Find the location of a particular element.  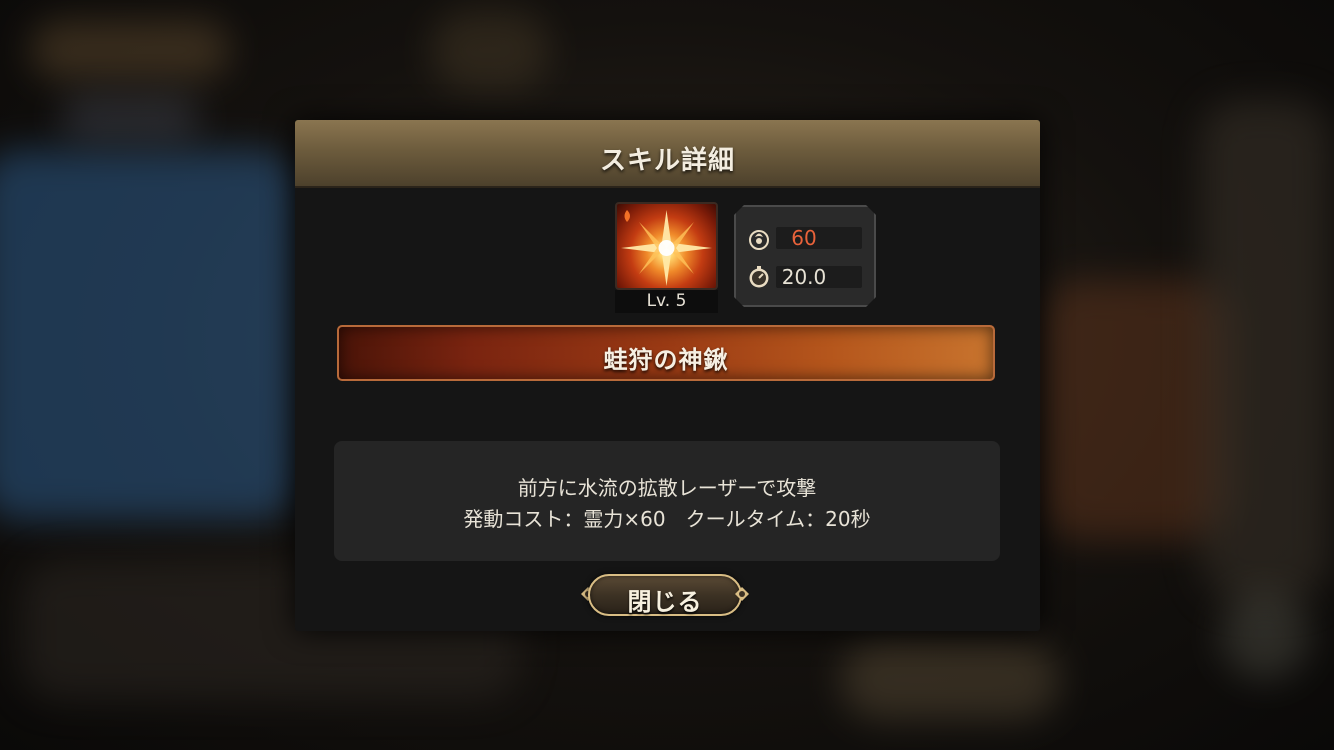

skill-level-label: Lv. 5 is located at coordinates (666, 301).